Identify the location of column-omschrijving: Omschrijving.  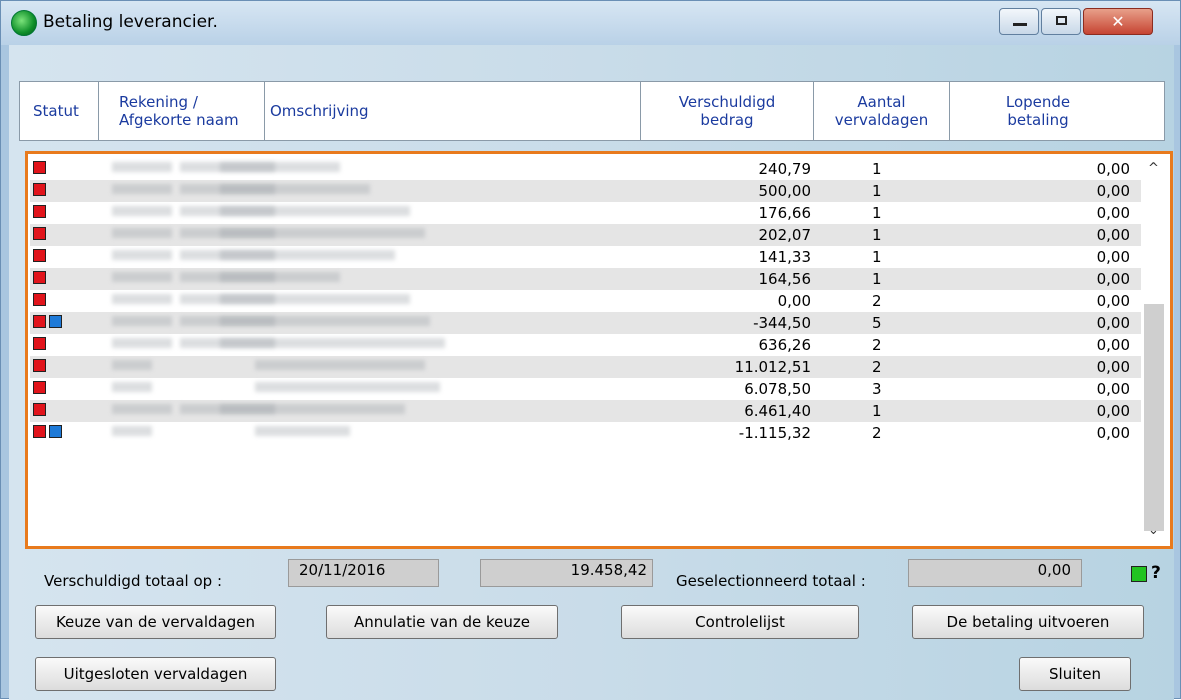
(453, 111).